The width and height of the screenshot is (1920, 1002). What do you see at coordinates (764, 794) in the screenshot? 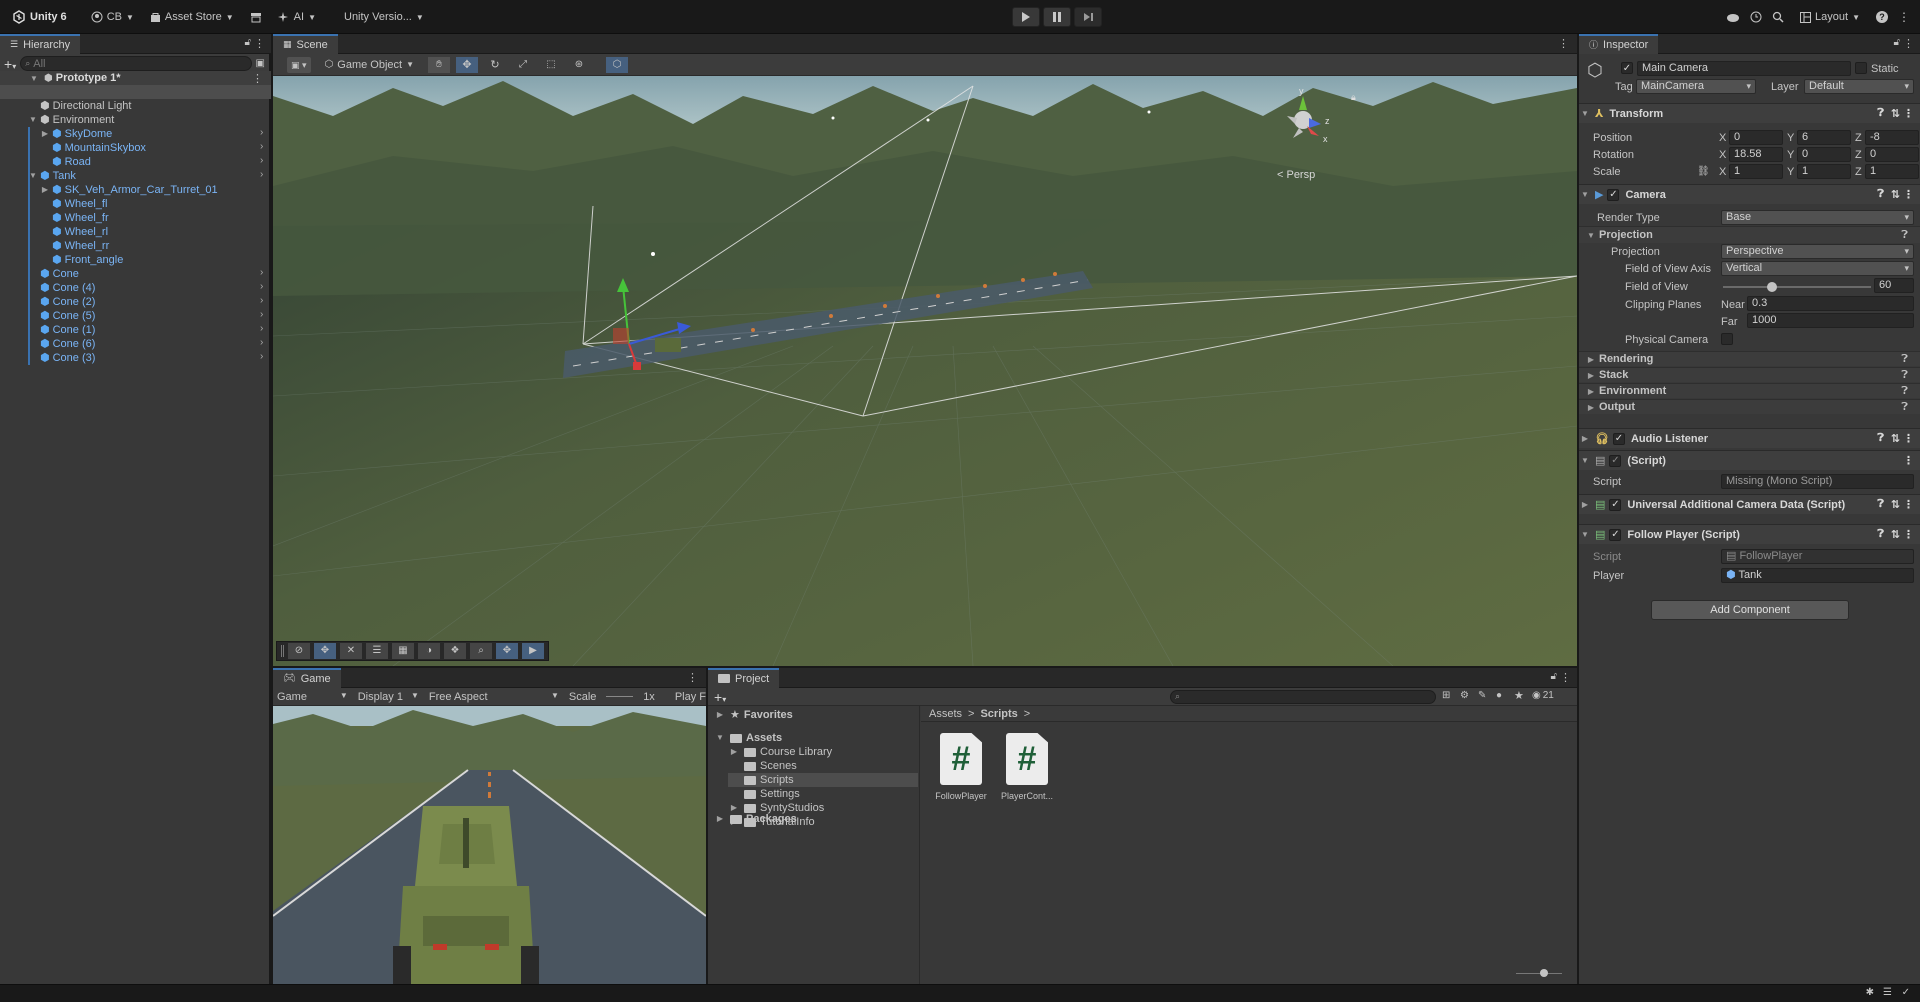
I see `project-folder-item: Settings` at bounding box center [764, 794].